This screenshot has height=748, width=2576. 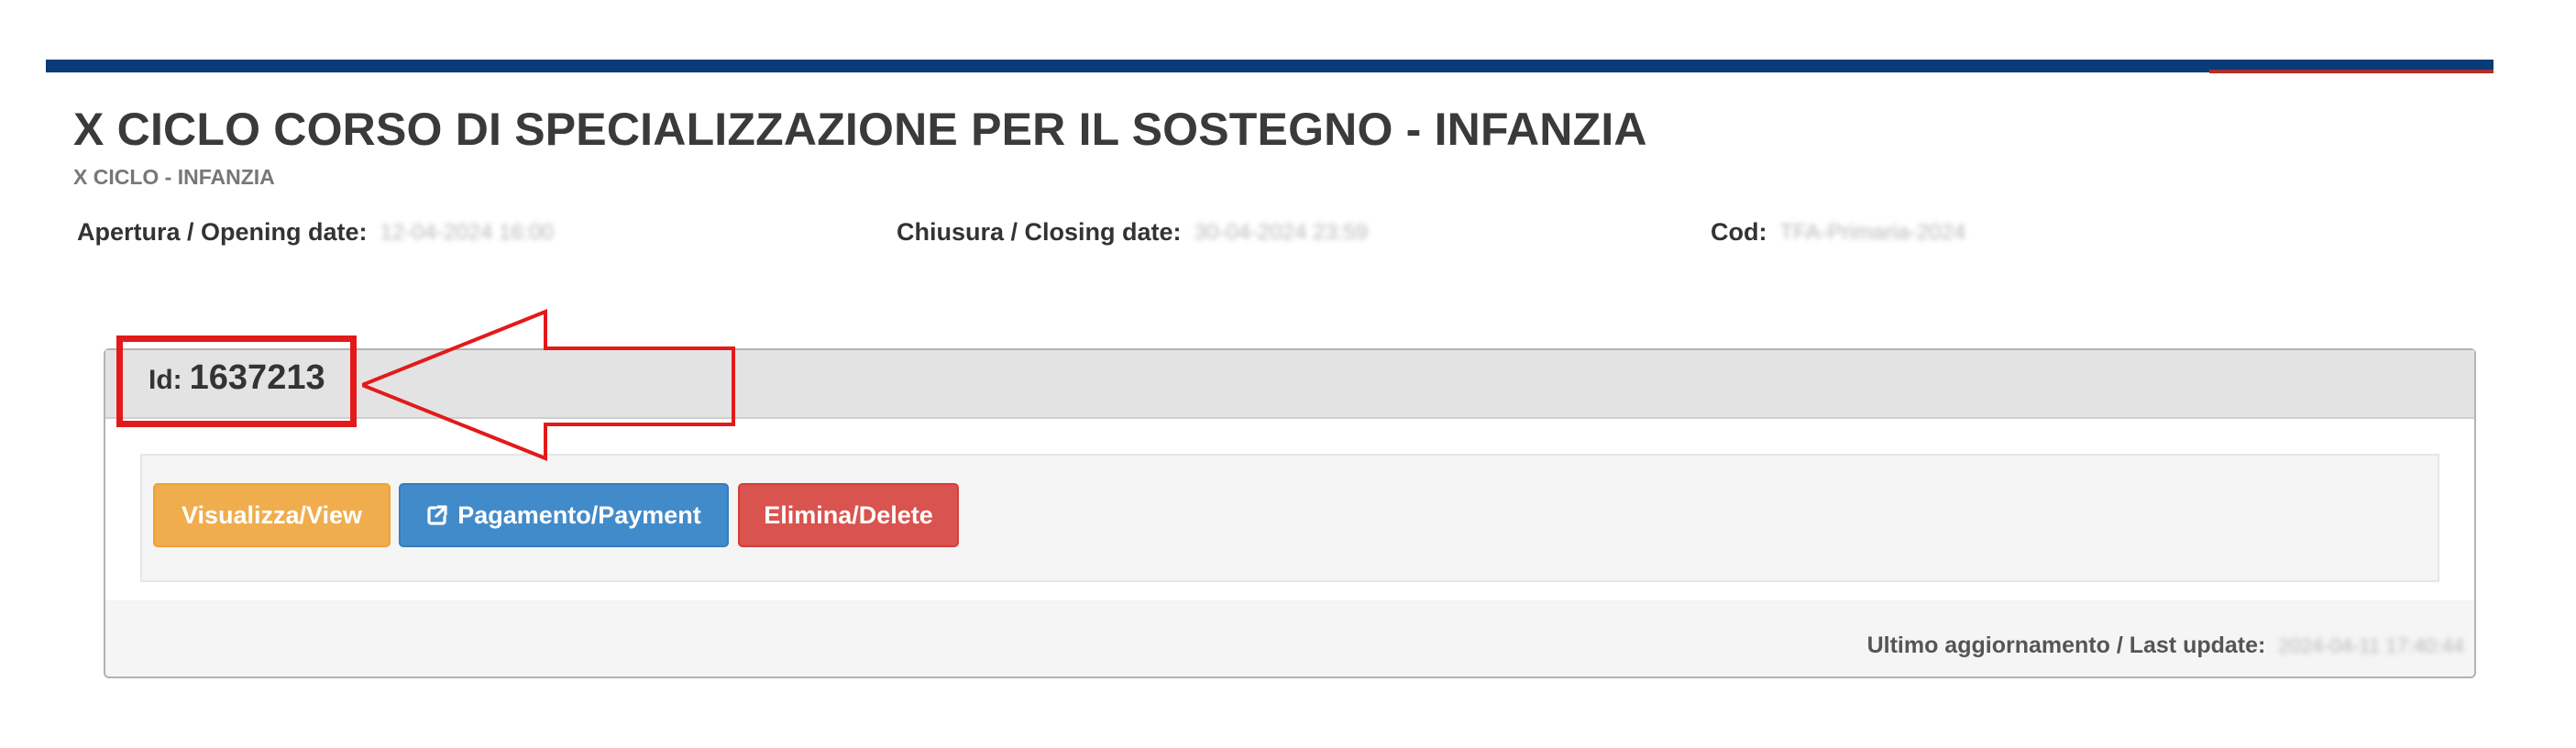 What do you see at coordinates (2371, 645) in the screenshot?
I see `last-update-value: 2024-04-11 17:40:44` at bounding box center [2371, 645].